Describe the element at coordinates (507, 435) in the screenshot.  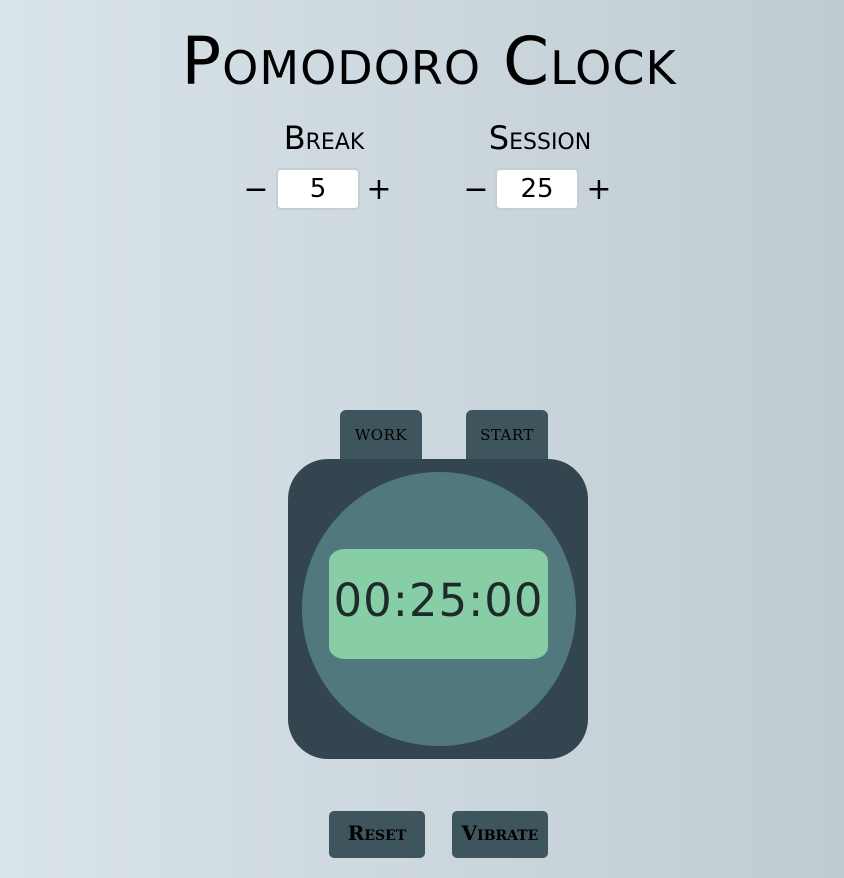
I see `start-button: START` at that location.